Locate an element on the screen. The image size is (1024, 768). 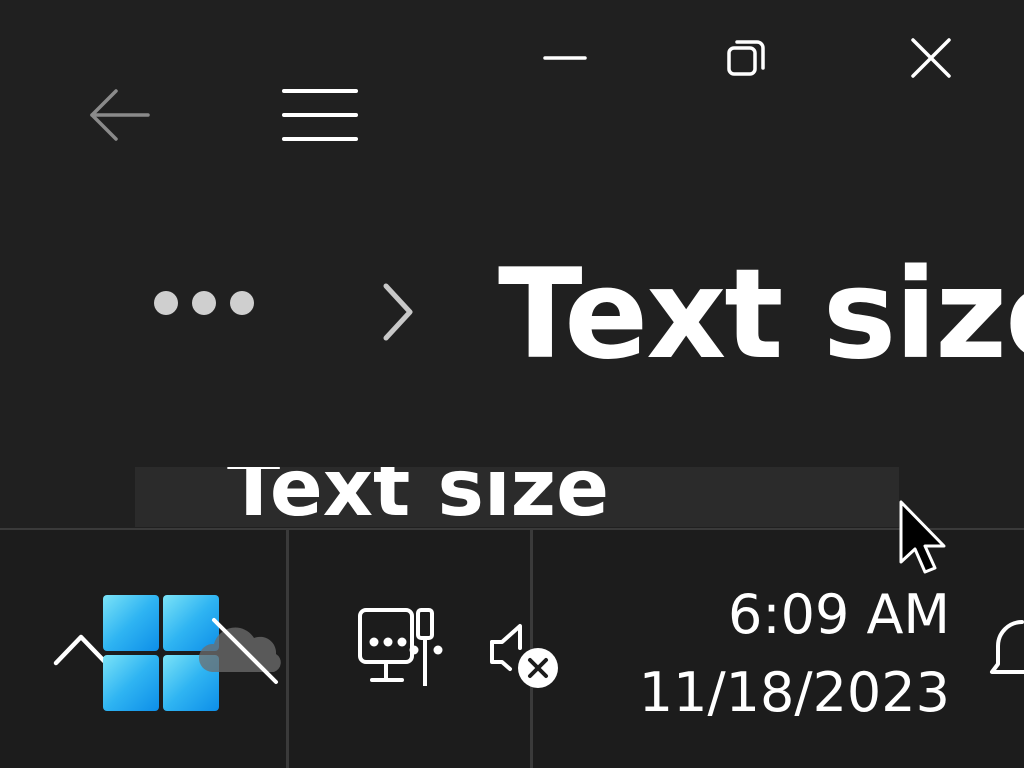
close-button is located at coordinates (931, 58).